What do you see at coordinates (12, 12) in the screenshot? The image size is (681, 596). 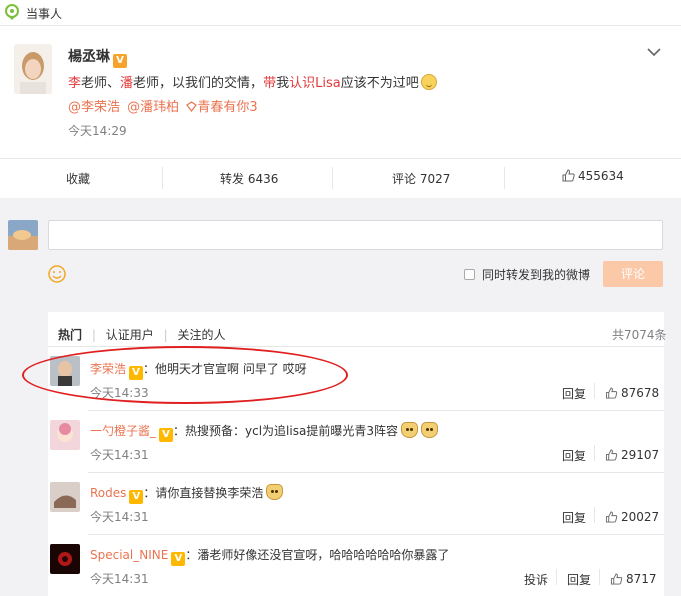 I see `location-pin-icon` at bounding box center [12, 12].